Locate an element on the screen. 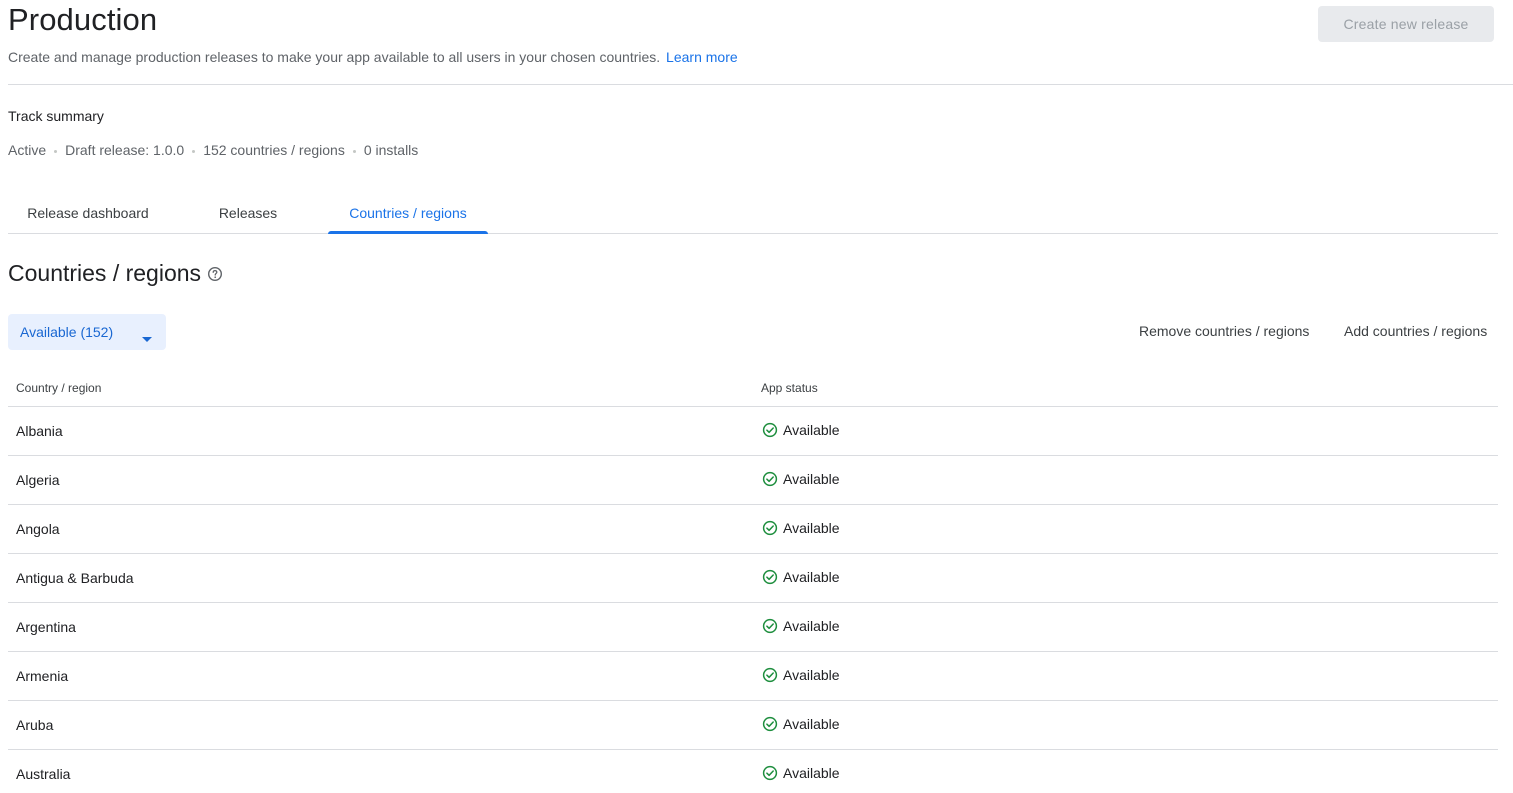 The height and width of the screenshot is (793, 1513). section-heading: Countries / regions is located at coordinates (115, 273).